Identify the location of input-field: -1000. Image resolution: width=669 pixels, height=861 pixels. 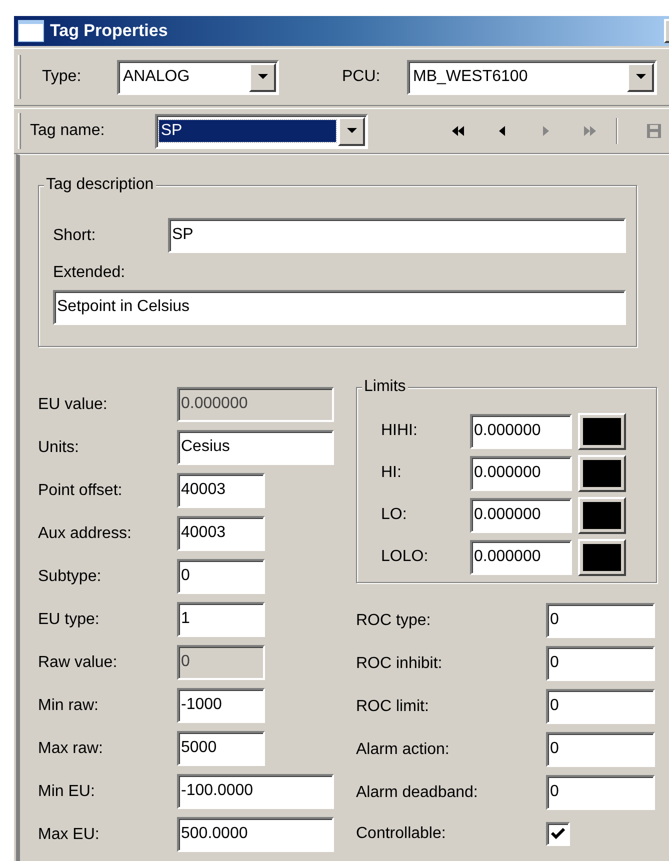
(221, 705).